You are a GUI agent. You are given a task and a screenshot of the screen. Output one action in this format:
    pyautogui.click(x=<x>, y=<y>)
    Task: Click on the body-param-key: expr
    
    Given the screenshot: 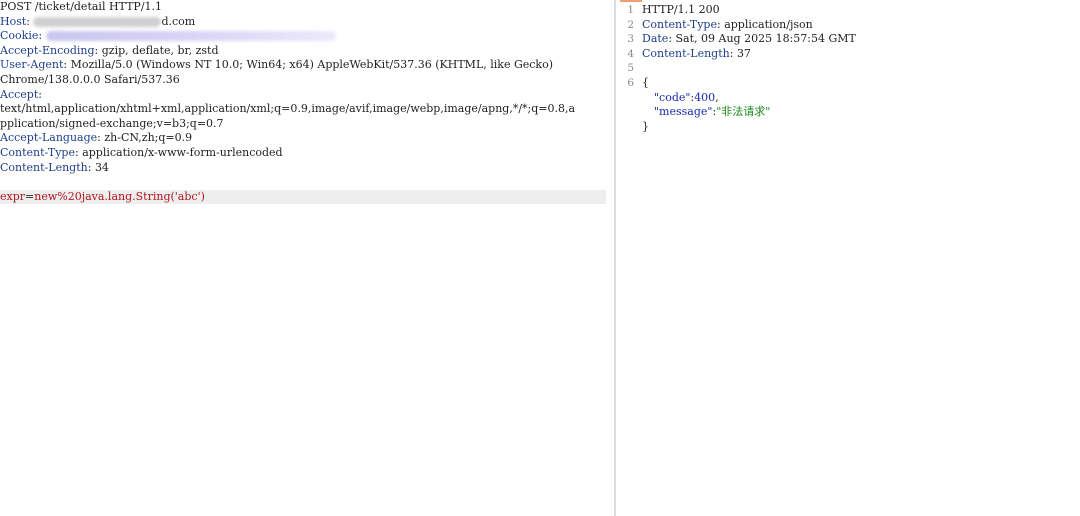 What is the action you would take?
    pyautogui.click(x=13, y=196)
    